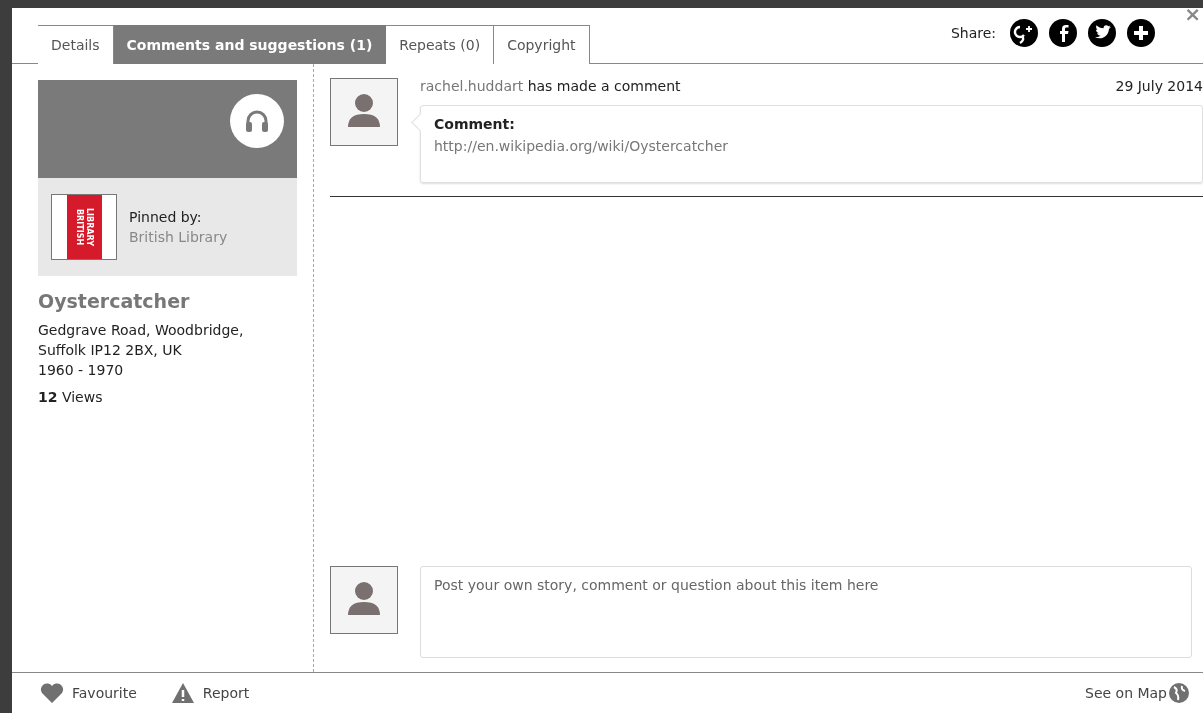 The width and height of the screenshot is (1203, 713). I want to click on user-link: rachel.huddart, so click(472, 86).